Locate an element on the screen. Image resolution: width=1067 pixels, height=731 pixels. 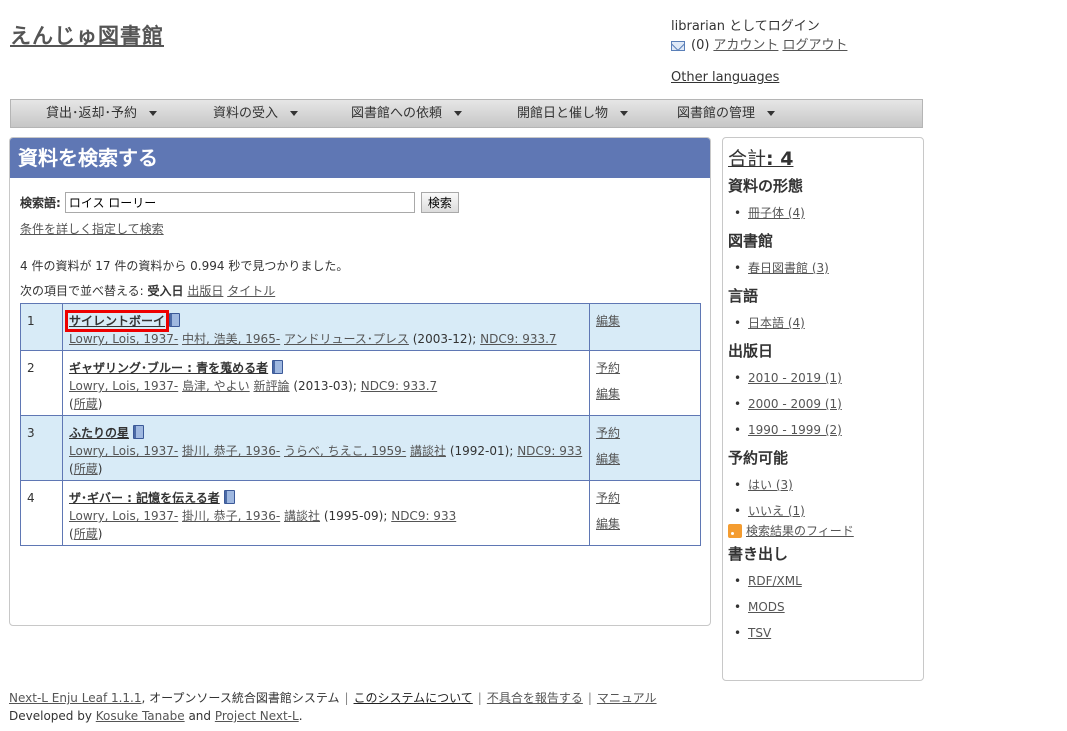
facet-list: 冊子体 (4) is located at coordinates (823, 213).